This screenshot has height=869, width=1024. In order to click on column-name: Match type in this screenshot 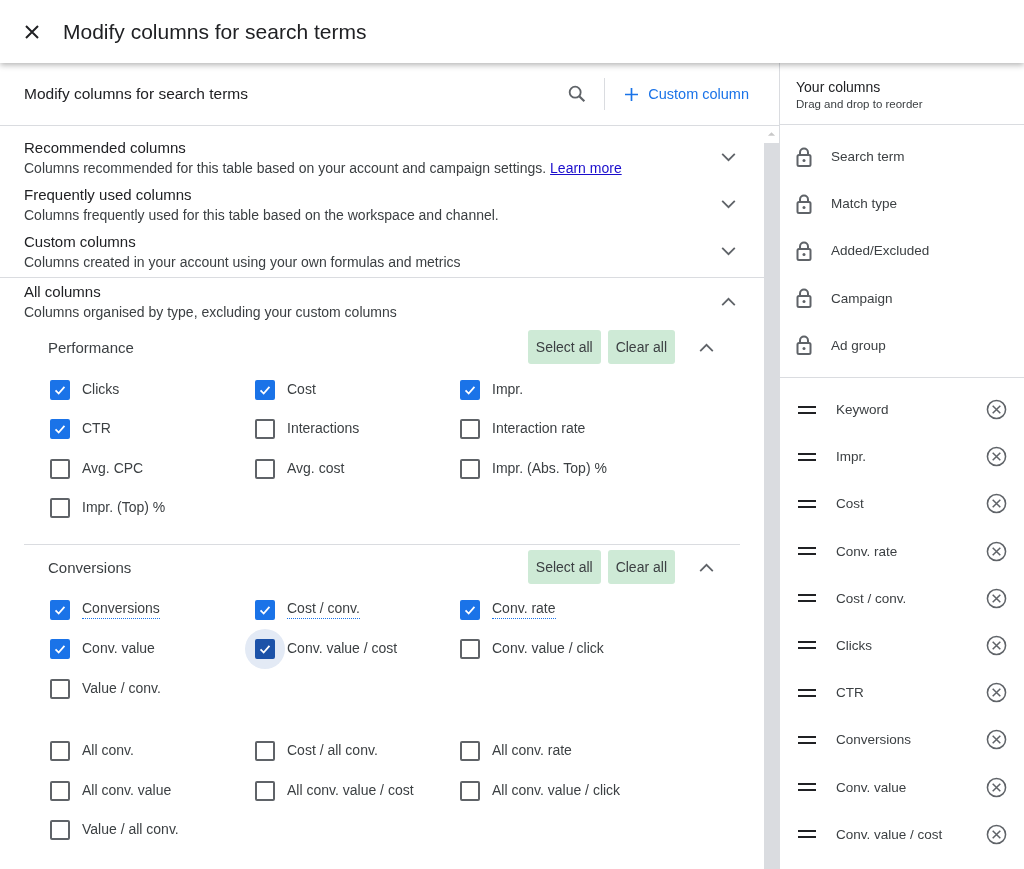, I will do `click(864, 204)`.